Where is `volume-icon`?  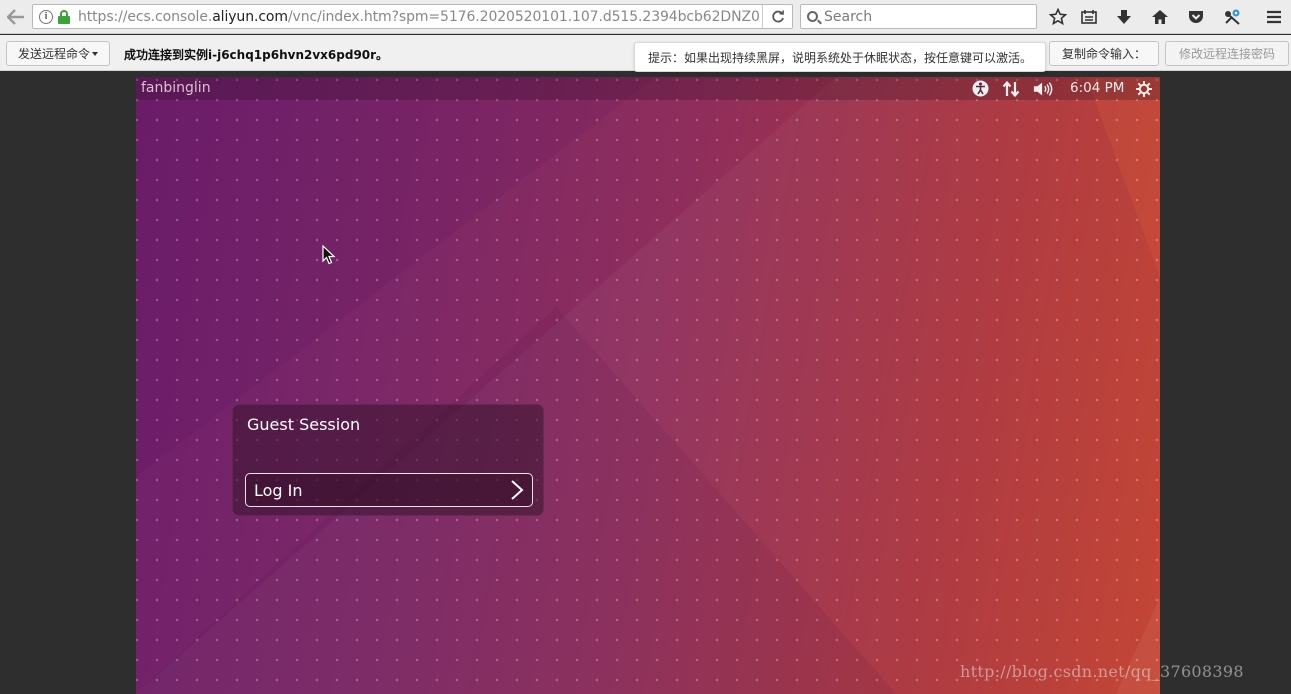
volume-icon is located at coordinates (1043, 88).